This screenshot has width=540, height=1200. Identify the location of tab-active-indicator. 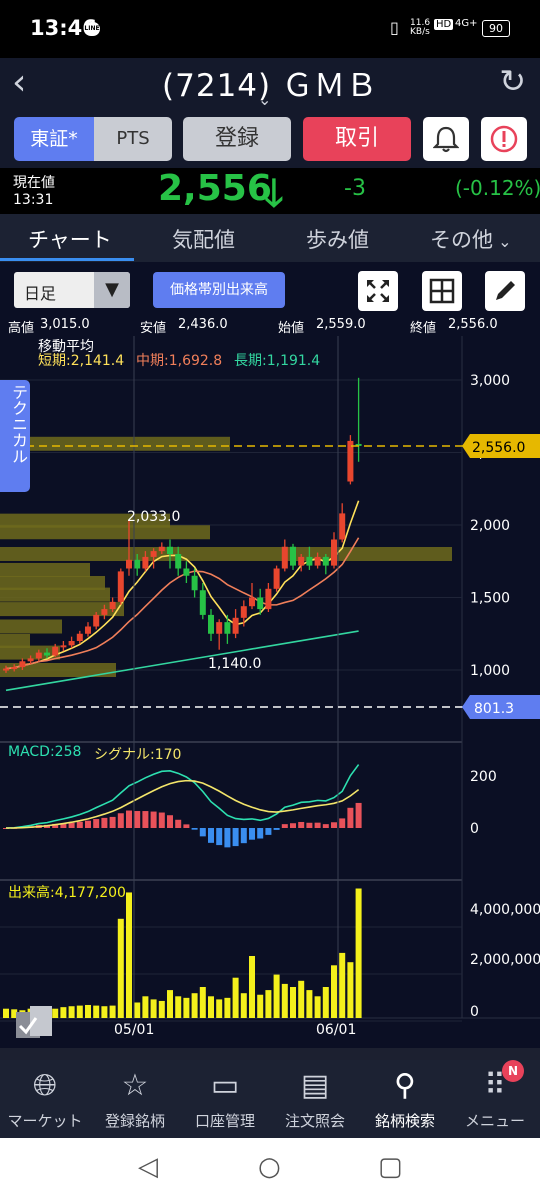
(67, 259).